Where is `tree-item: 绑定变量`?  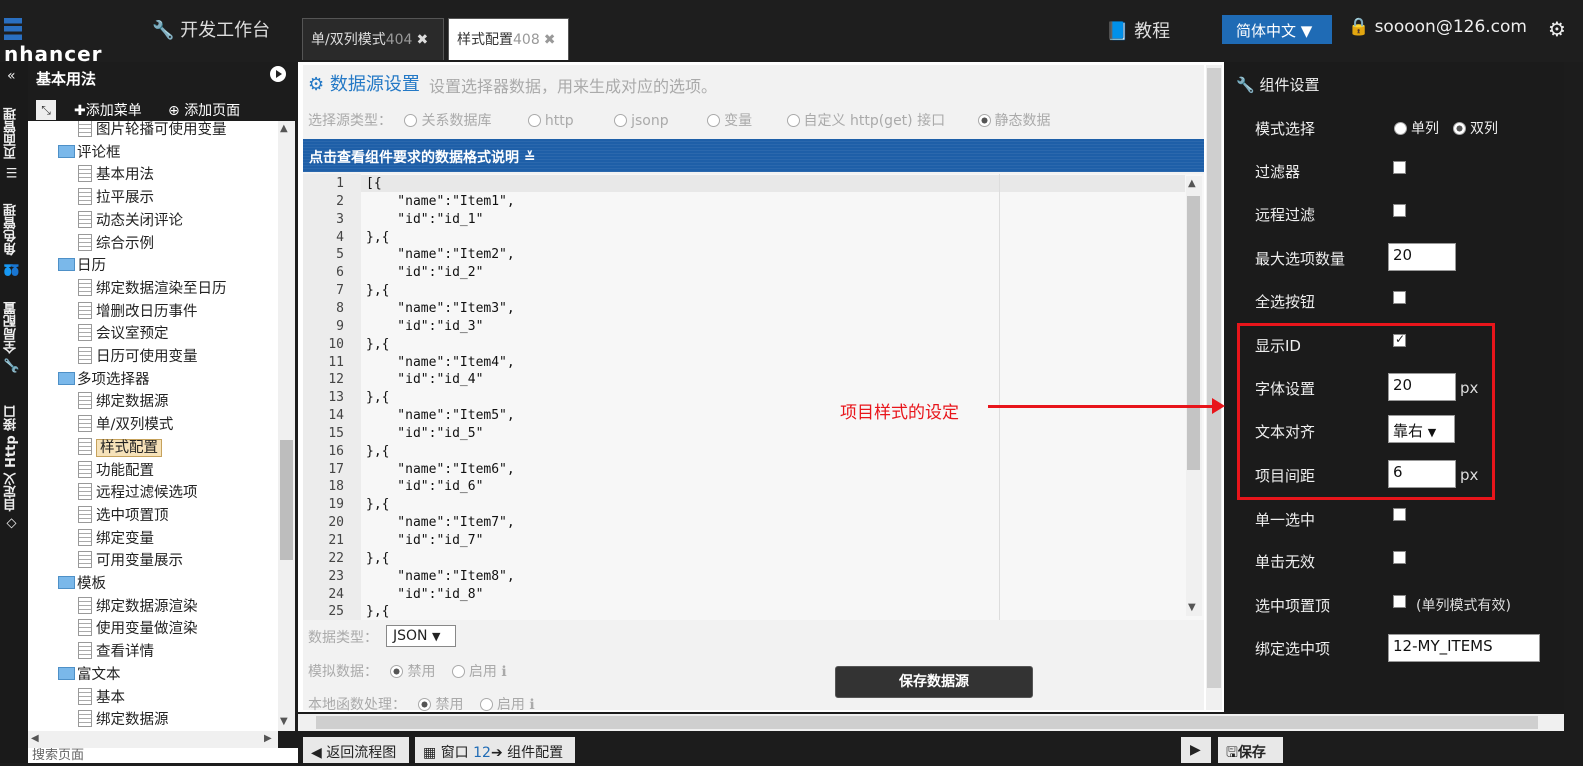
tree-item: 绑定变量 is located at coordinates (116, 539).